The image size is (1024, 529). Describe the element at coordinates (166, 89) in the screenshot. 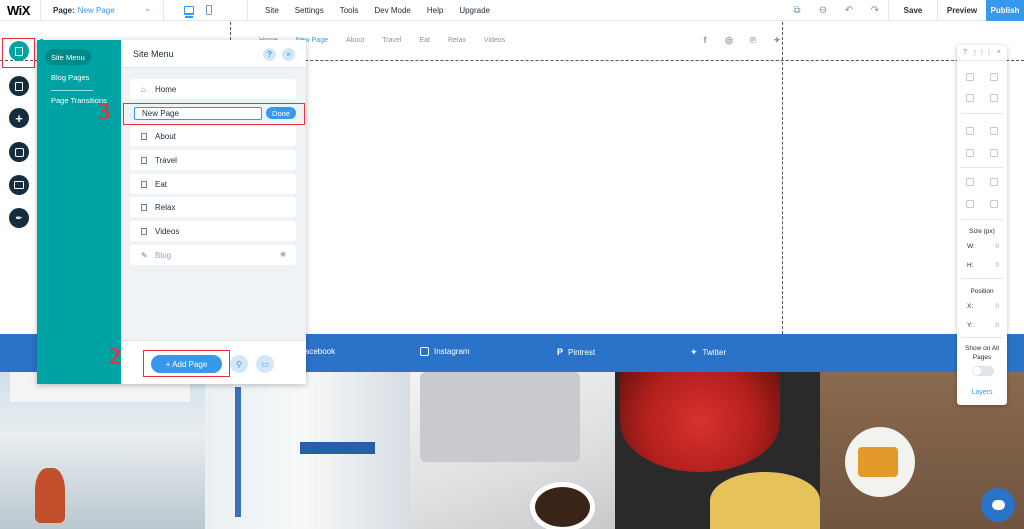

I see `page-item-label: Home` at that location.